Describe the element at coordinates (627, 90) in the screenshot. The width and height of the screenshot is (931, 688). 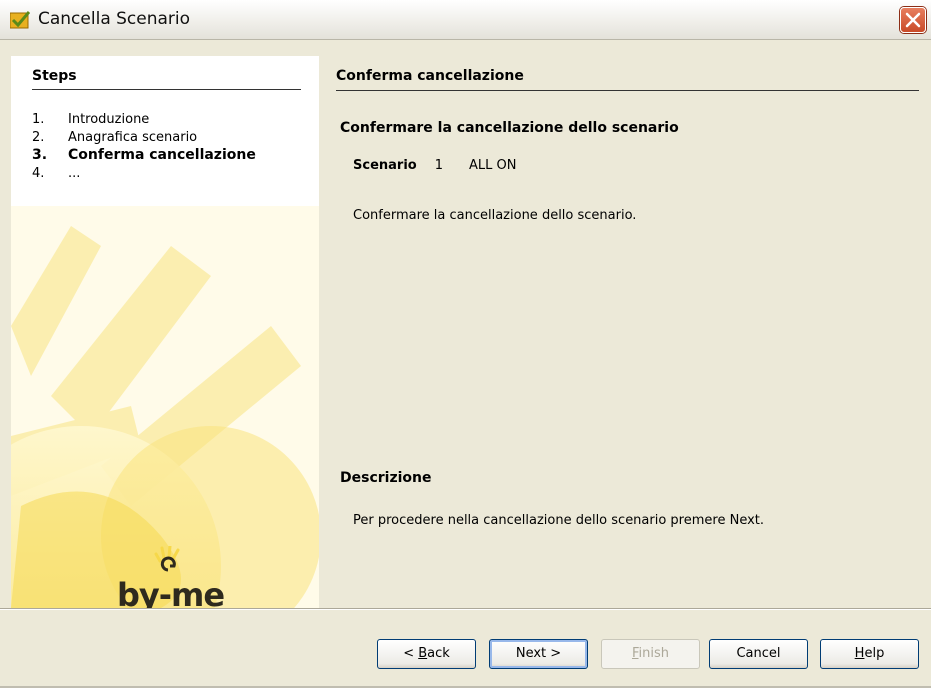
I see `content-divider` at that location.